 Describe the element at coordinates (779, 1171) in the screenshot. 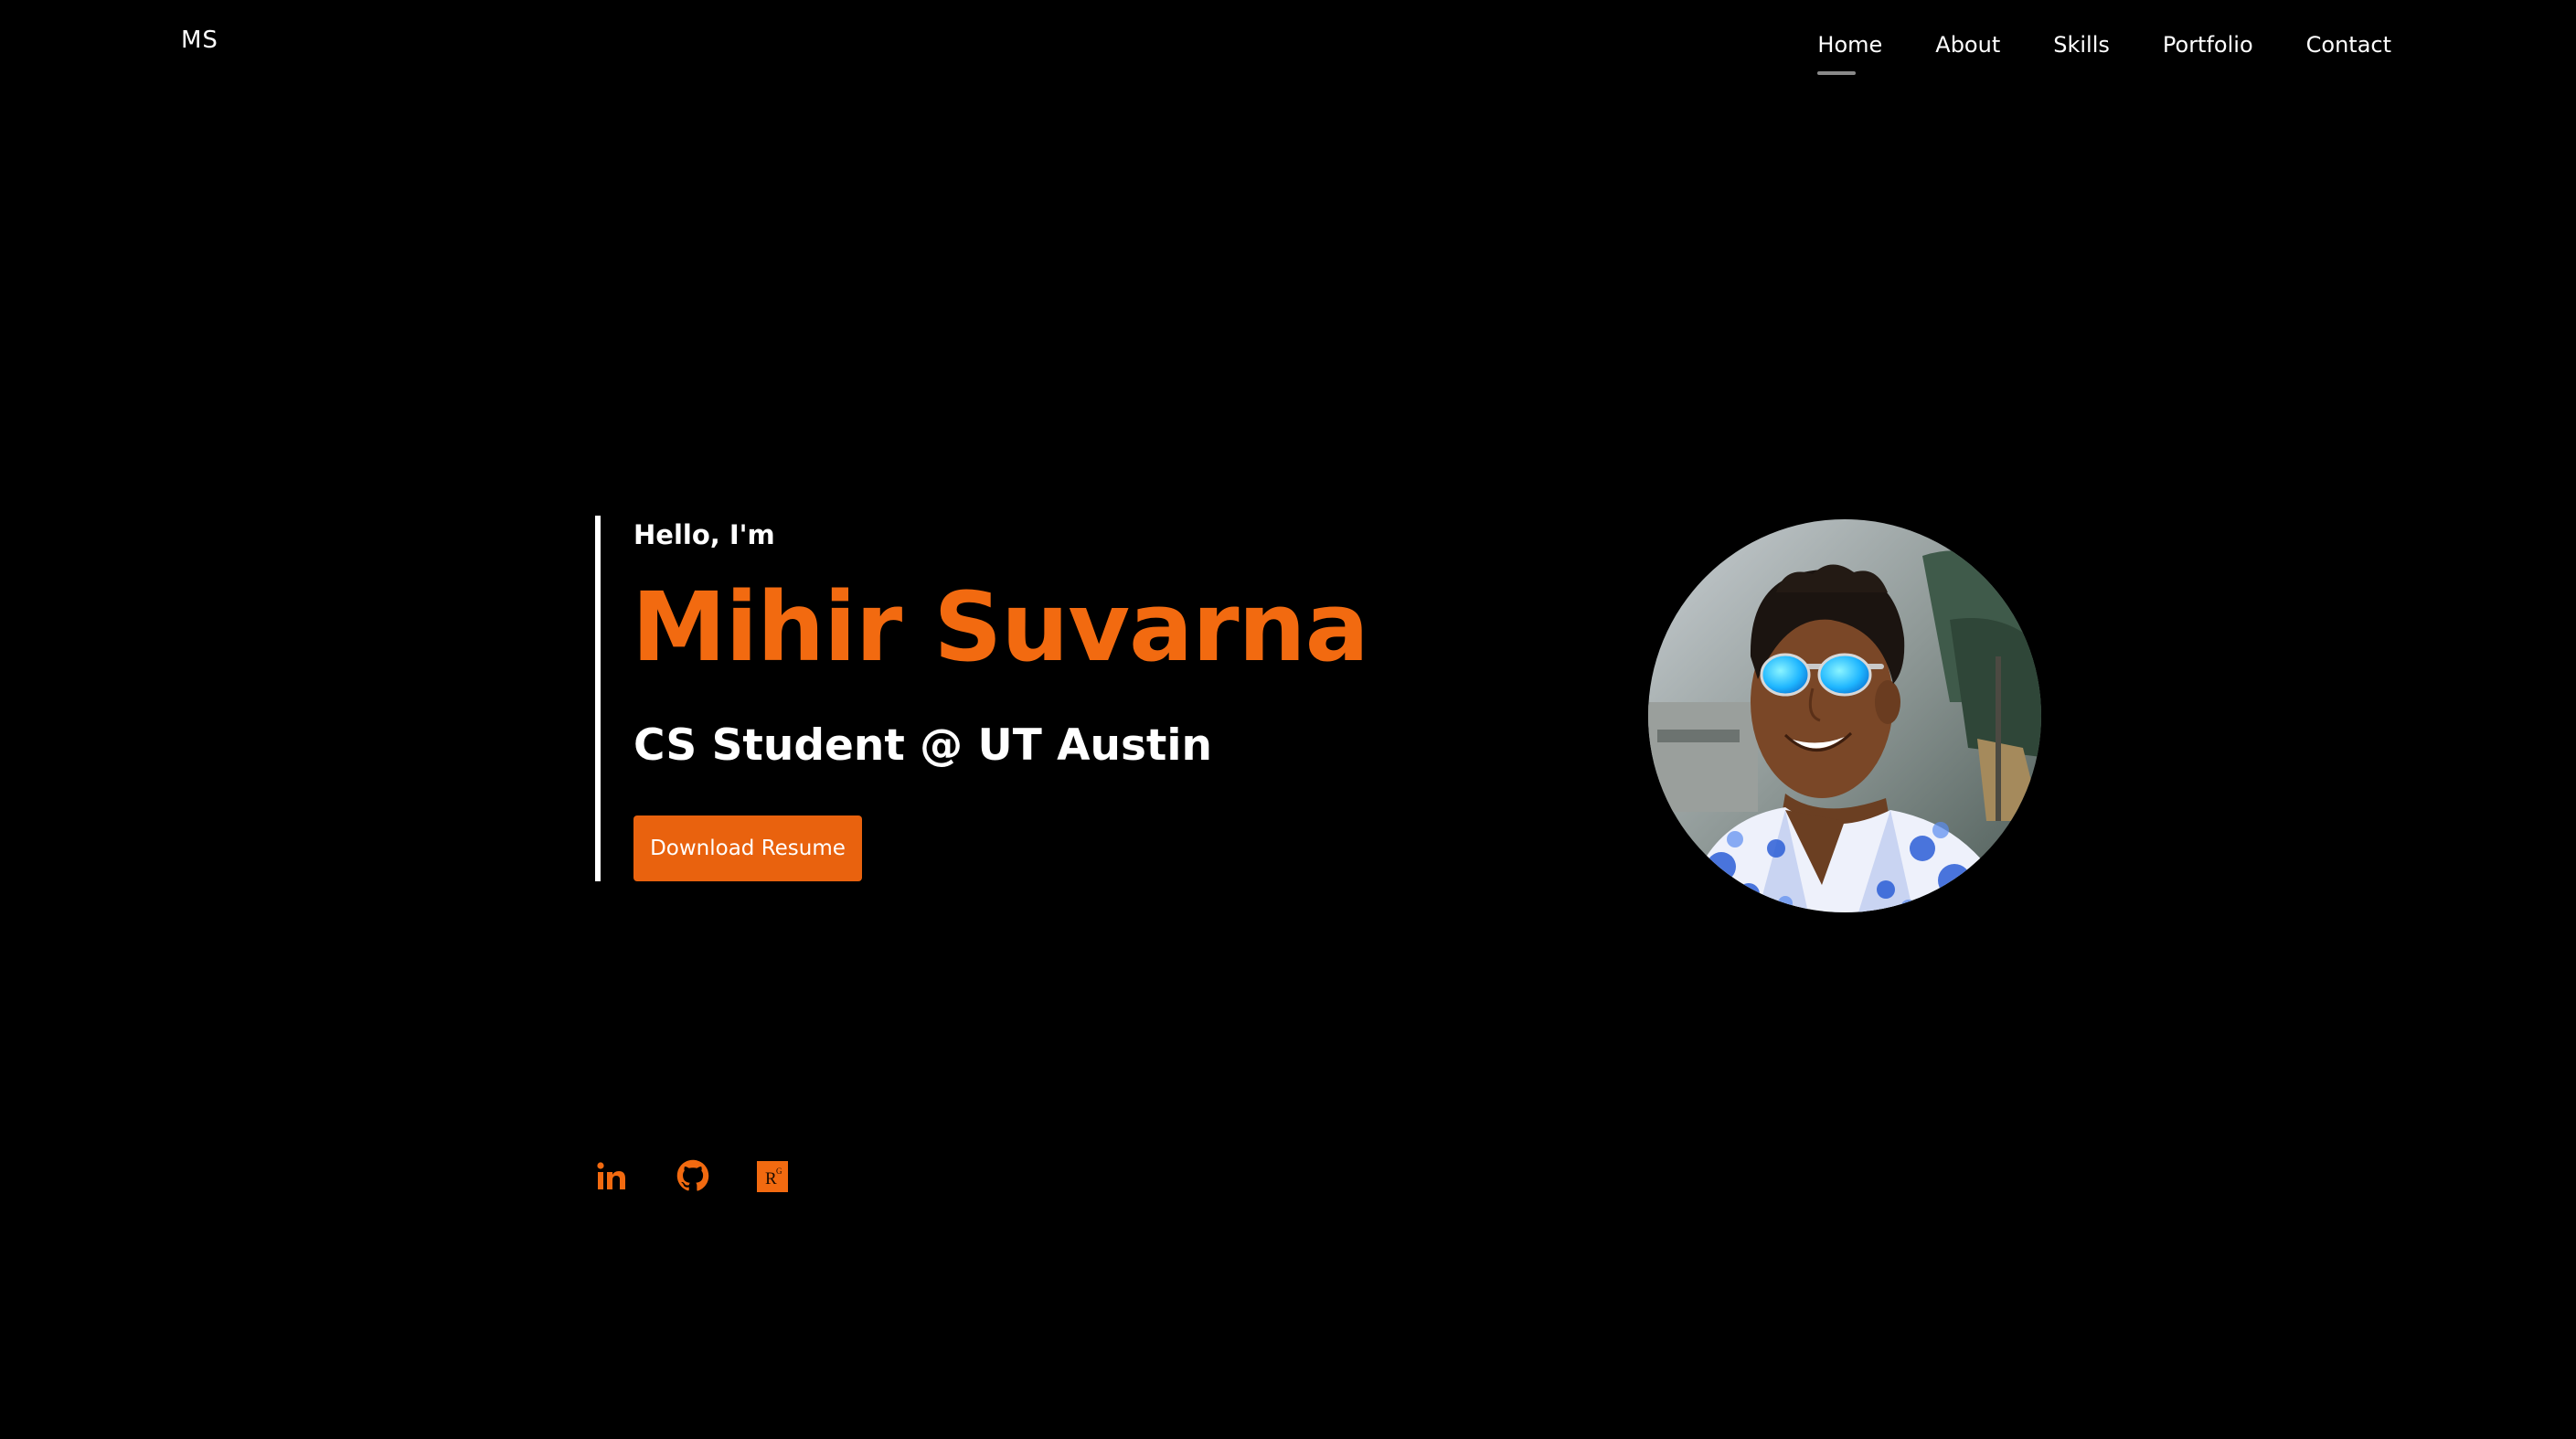

I see `svg-text: G` at that location.